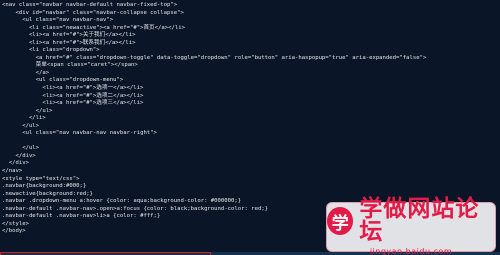 Image resolution: width=500 pixels, height=255 pixels. What do you see at coordinates (47, 193) in the screenshot?
I see `code-line-text: .newactive{background:red;}` at bounding box center [47, 193].